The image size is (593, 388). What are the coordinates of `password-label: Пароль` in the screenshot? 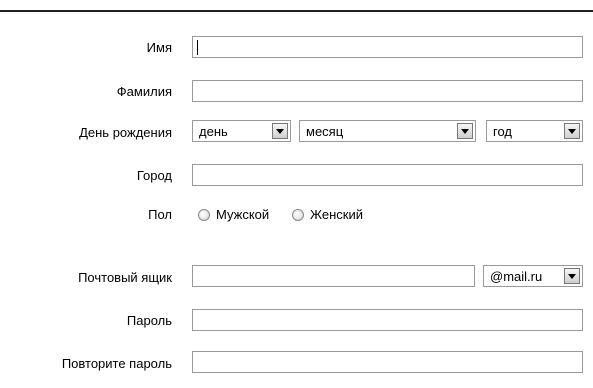 It's located at (149, 320).